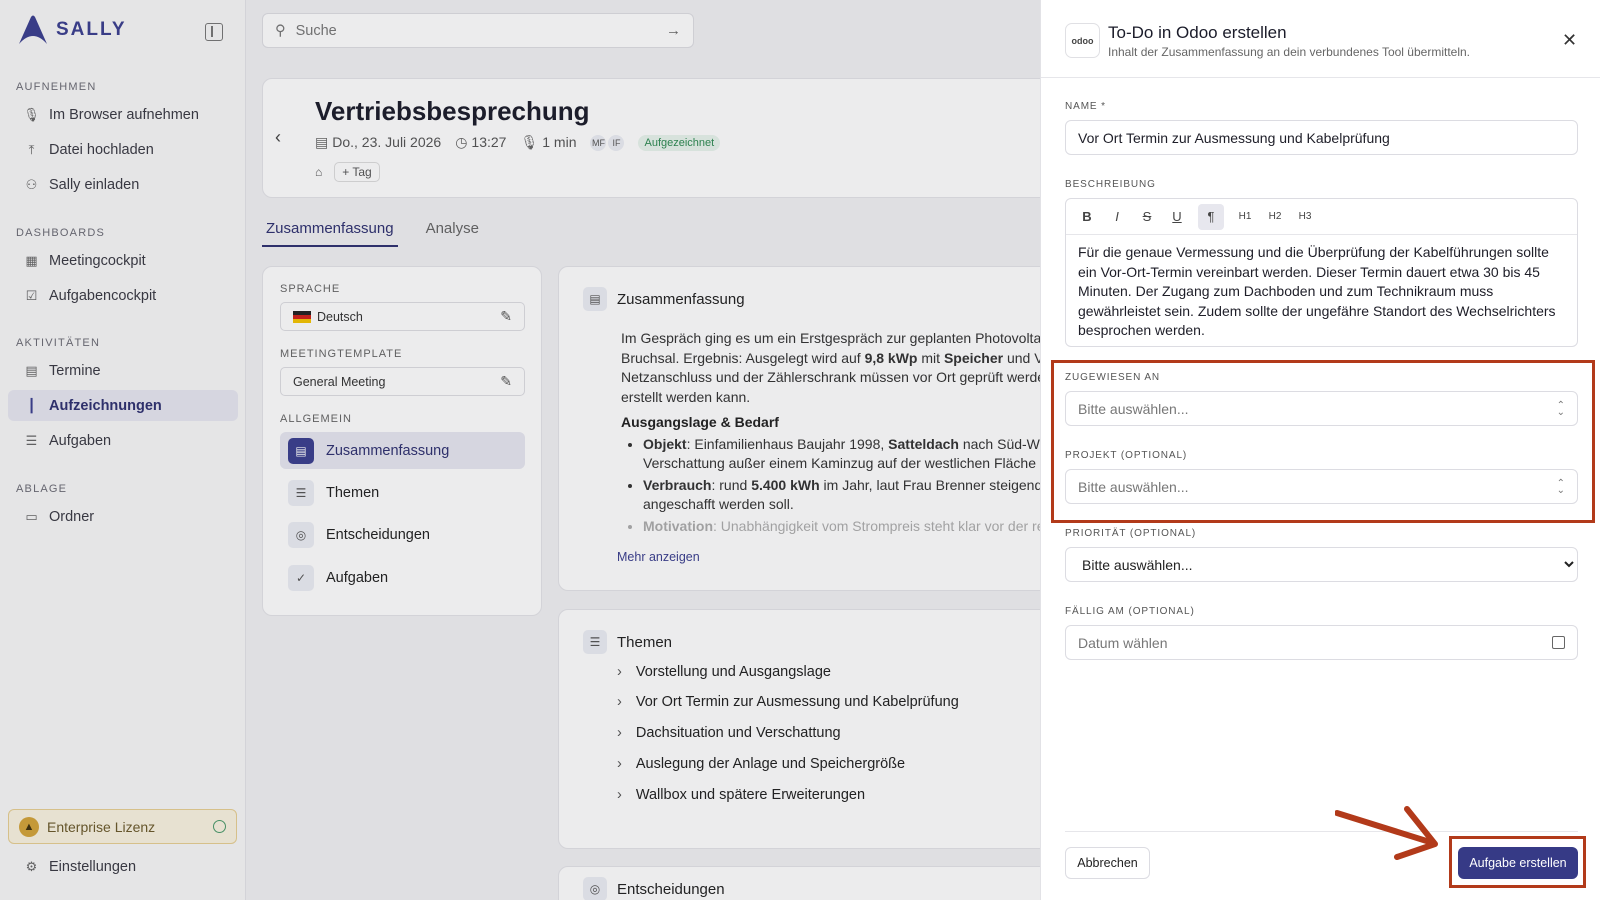  Describe the element at coordinates (1123, 642) in the screenshot. I see `due-date-placeholder: Datum wählen` at that location.